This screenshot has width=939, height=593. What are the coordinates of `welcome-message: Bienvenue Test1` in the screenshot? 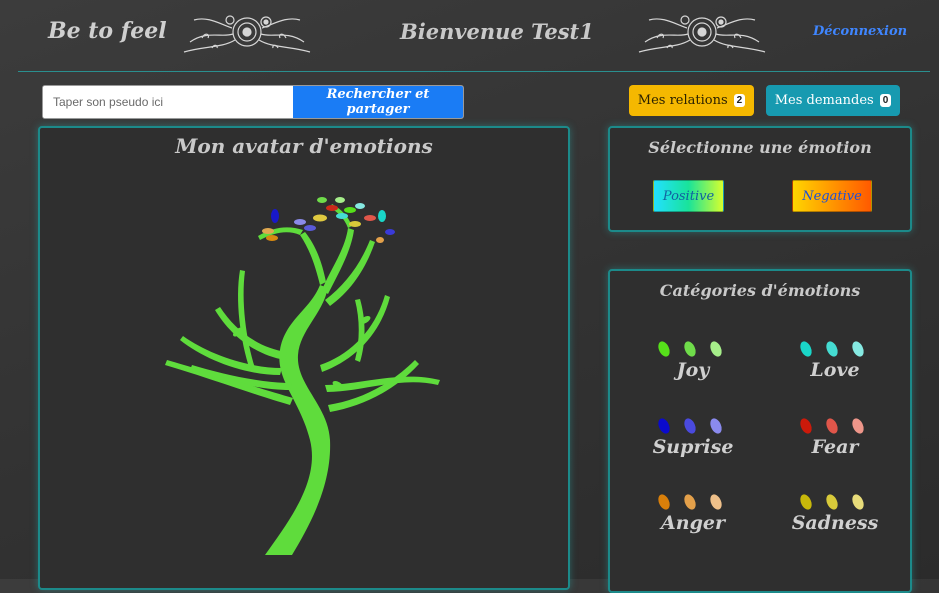 It's located at (497, 31).